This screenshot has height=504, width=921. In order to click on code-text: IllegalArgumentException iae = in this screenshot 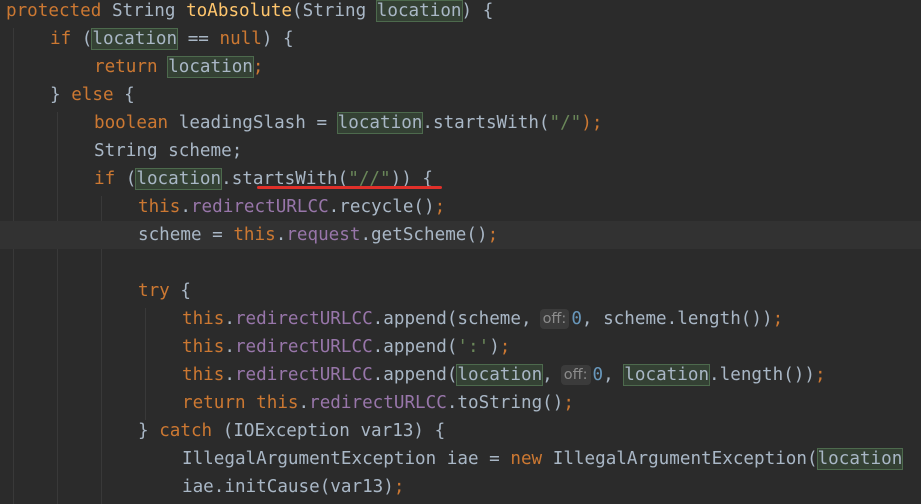, I will do `click(346, 459)`.